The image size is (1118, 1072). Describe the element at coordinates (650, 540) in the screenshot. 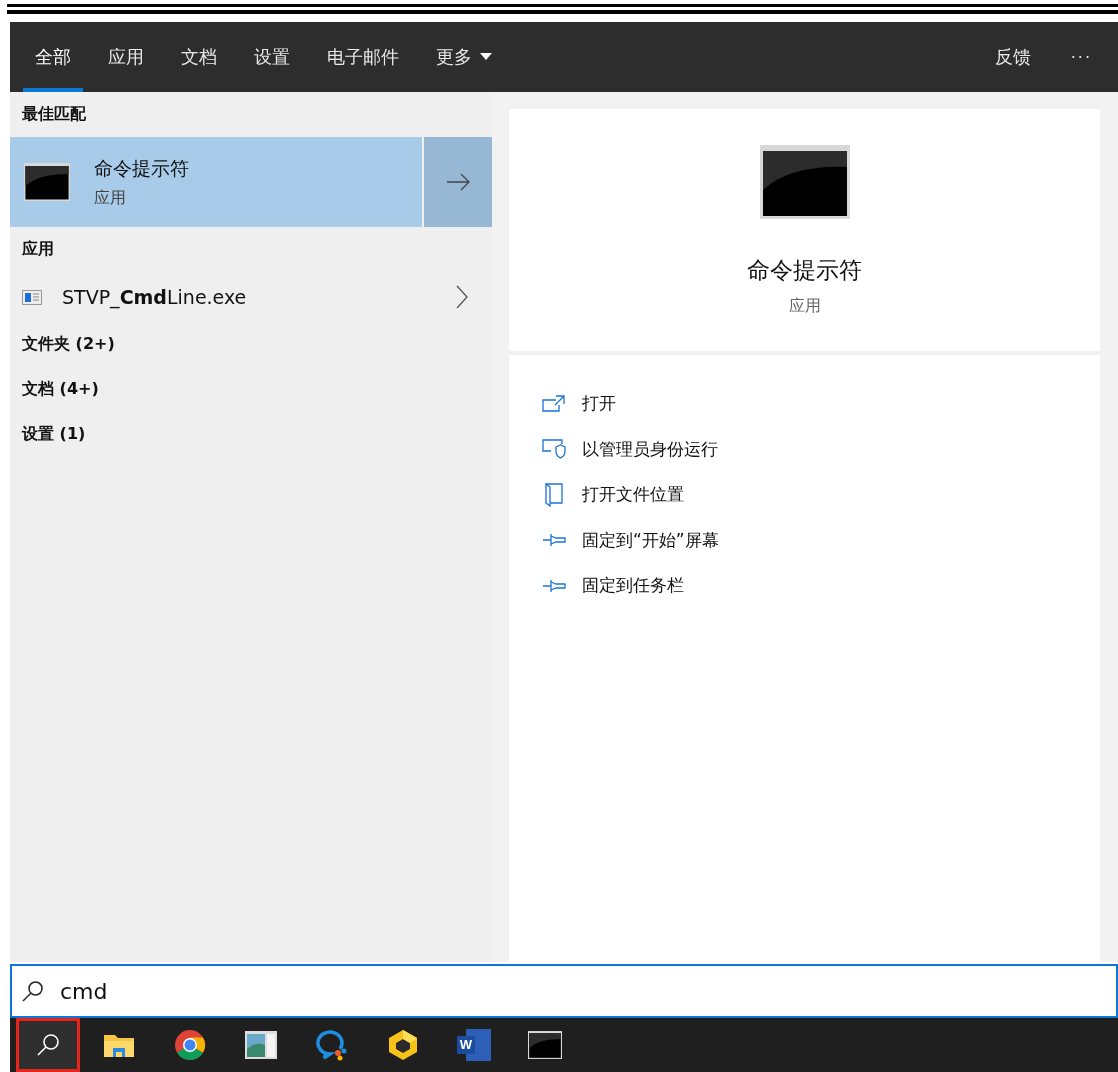

I see `action-label: 固定到“开始”屏幕` at that location.